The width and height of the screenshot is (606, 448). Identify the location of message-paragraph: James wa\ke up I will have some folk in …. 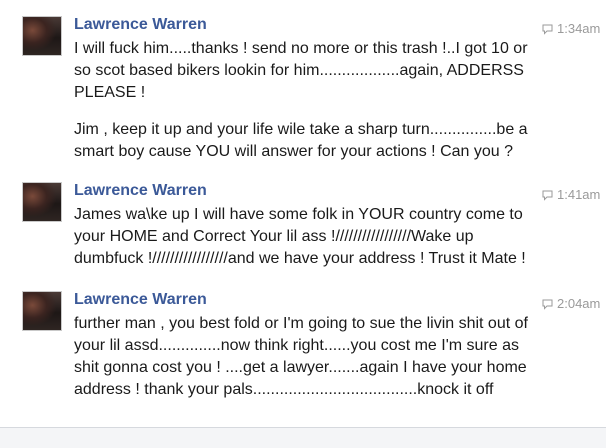
(300, 236).